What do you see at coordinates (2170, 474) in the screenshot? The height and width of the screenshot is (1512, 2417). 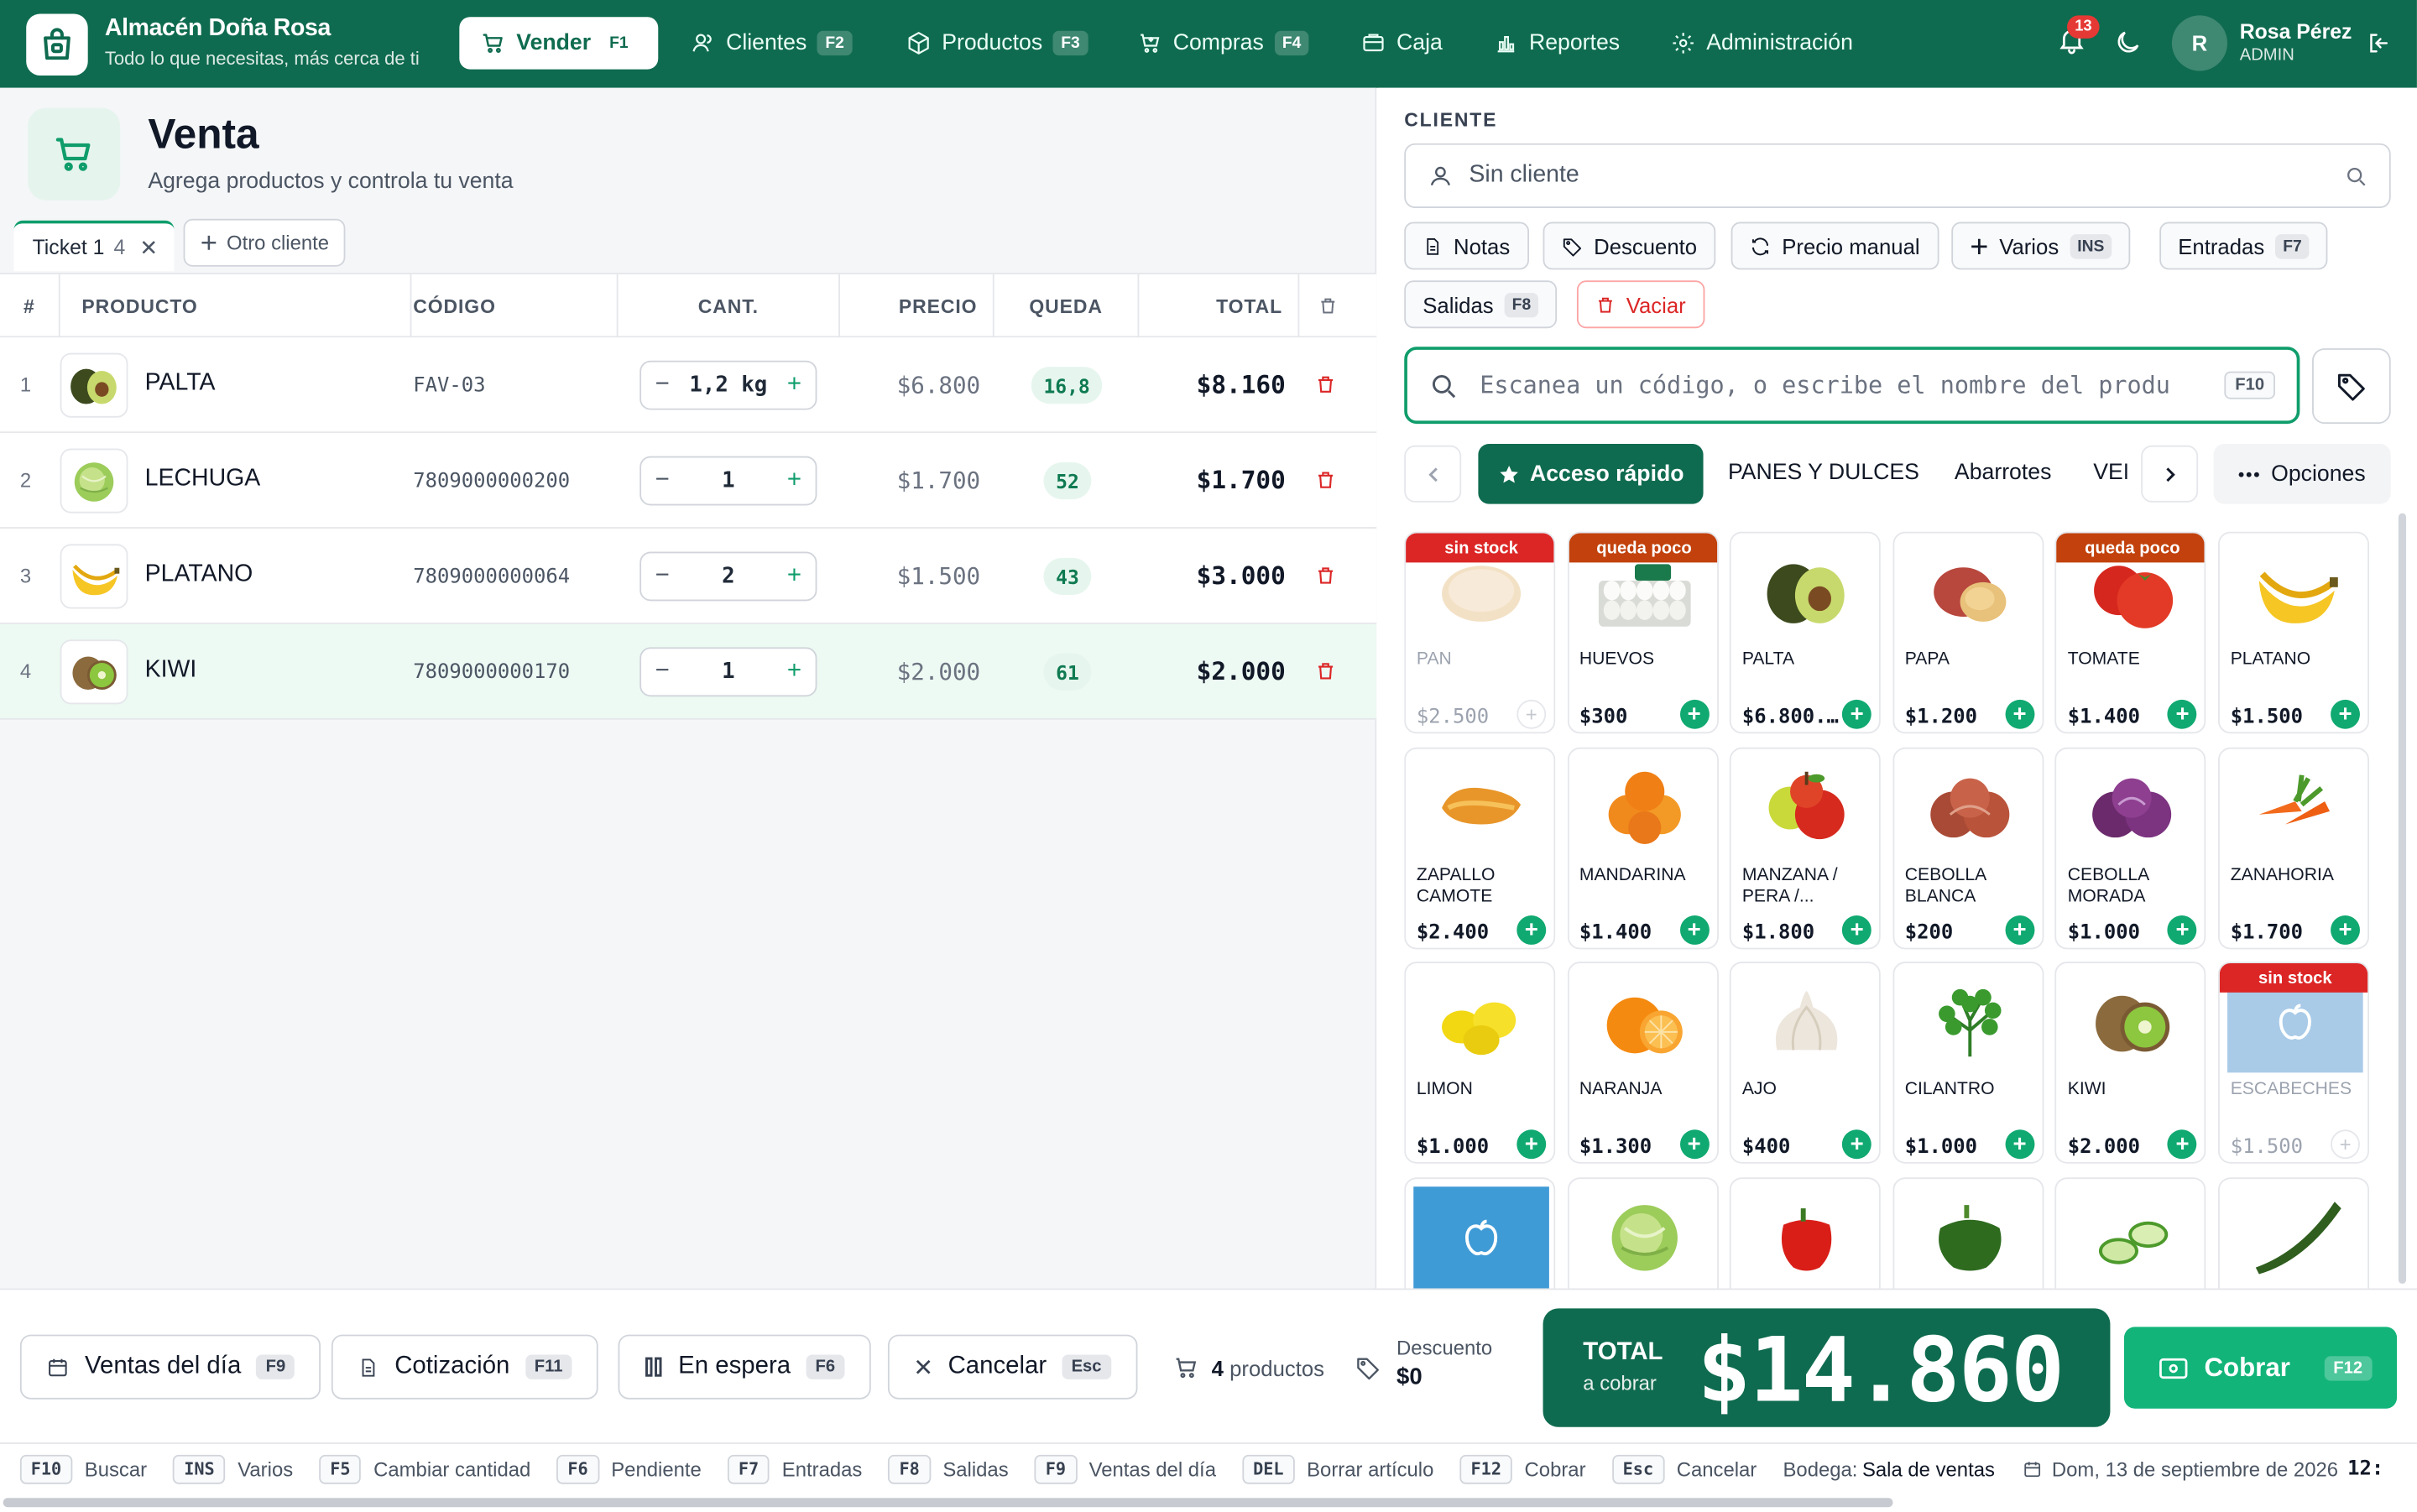 I see `categories-next-button` at bounding box center [2170, 474].